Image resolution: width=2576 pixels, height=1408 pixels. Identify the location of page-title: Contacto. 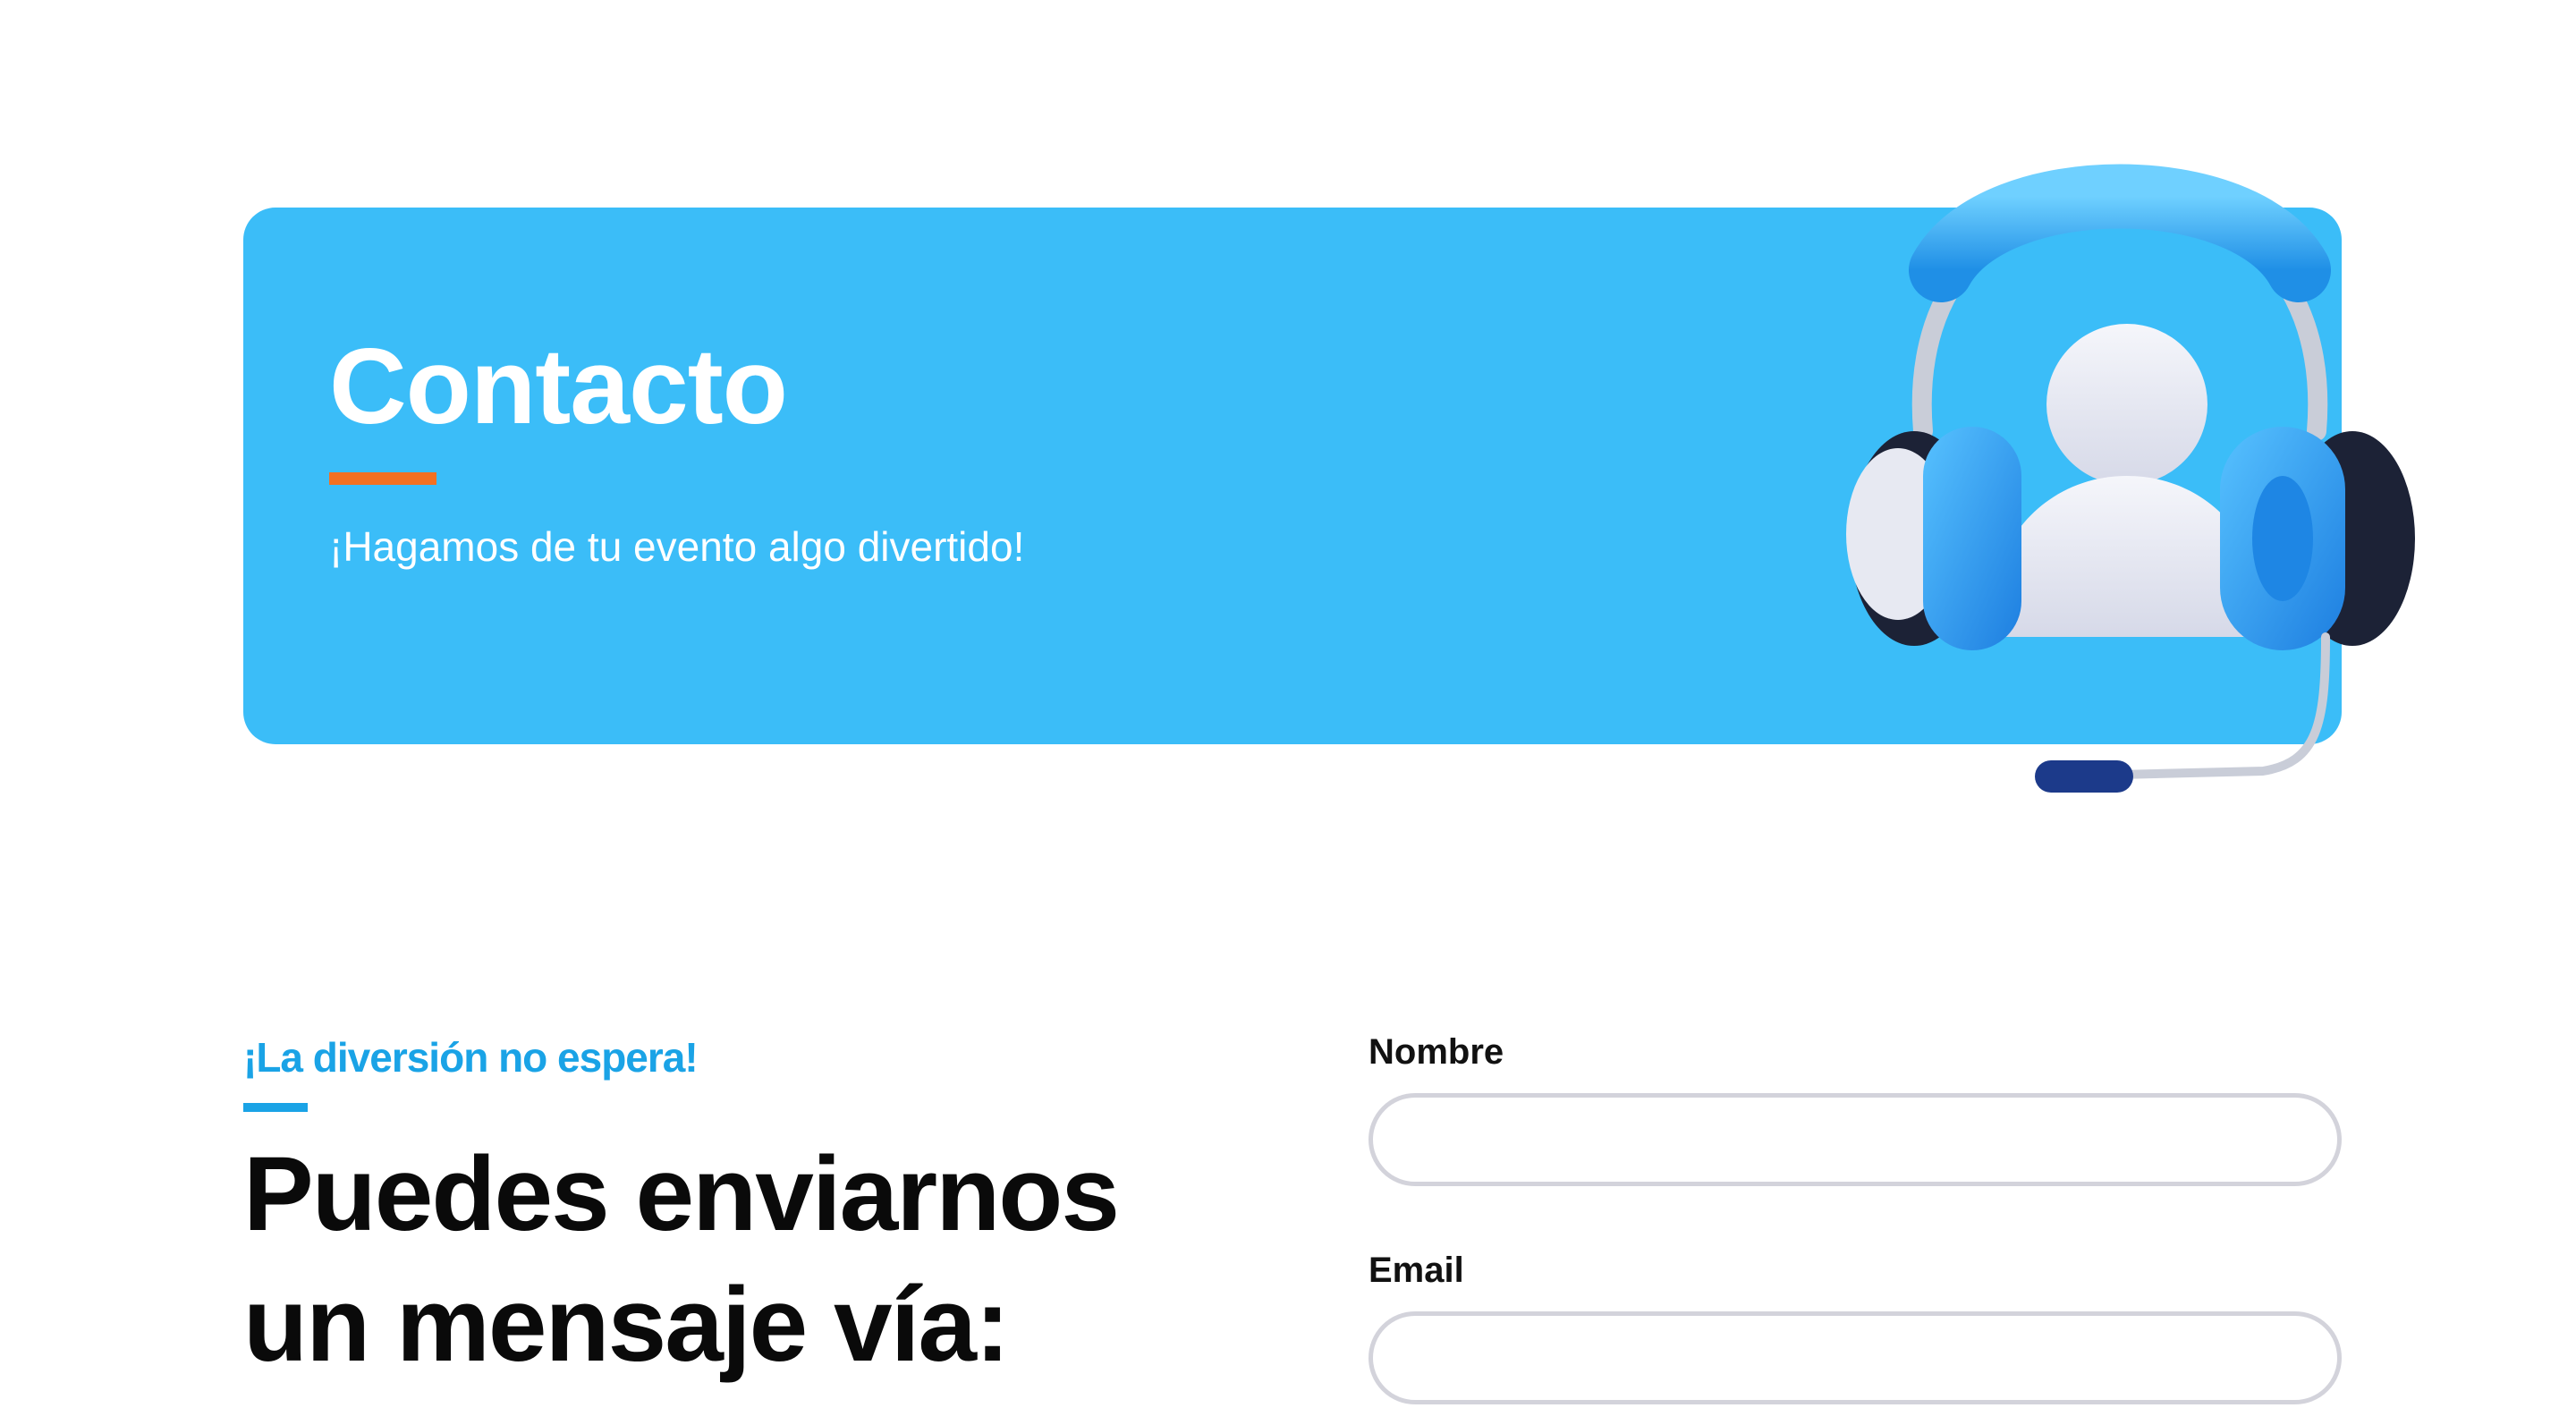
(558, 387).